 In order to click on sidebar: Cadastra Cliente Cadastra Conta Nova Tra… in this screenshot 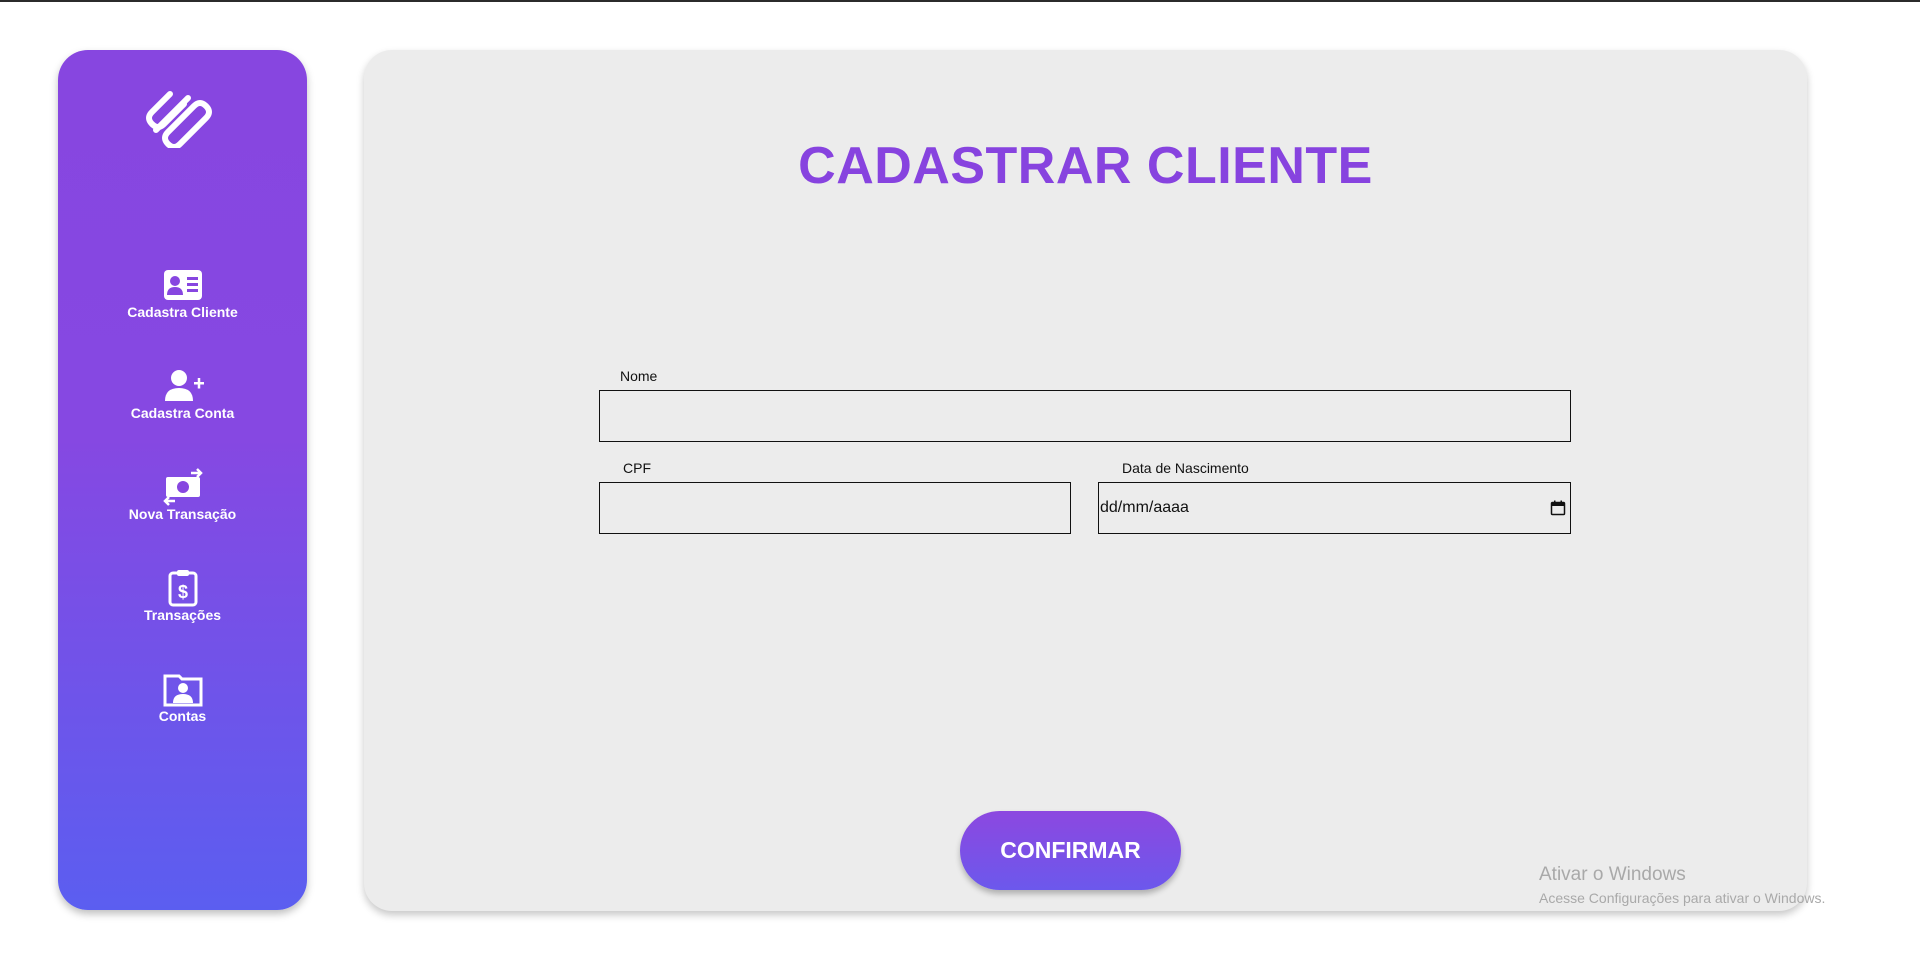, I will do `click(182, 480)`.